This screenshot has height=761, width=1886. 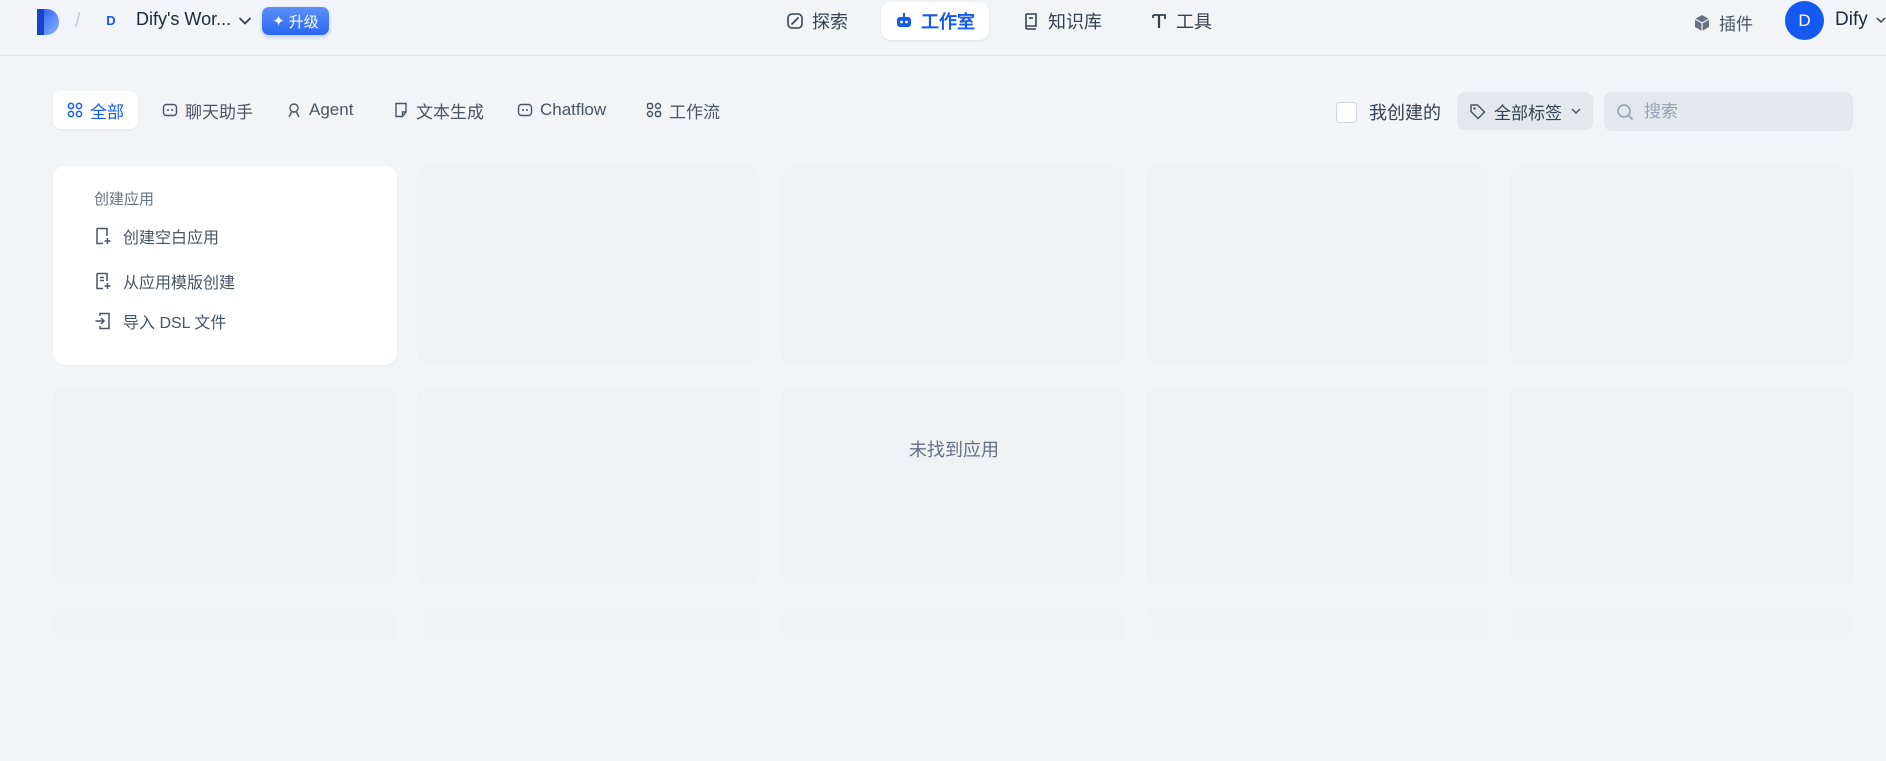 I want to click on tag-filter-label: 全部标签, so click(x=1528, y=113).